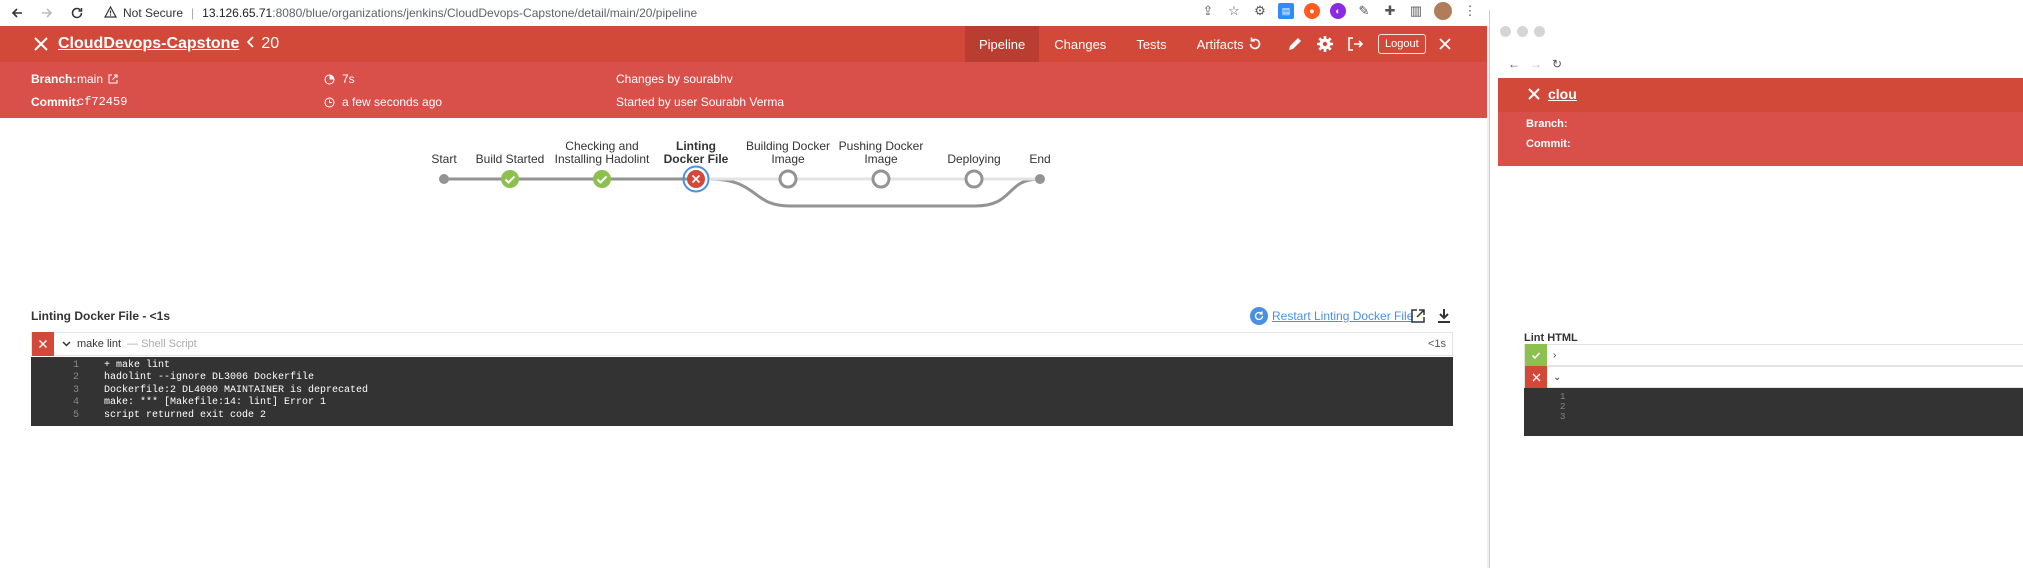  Describe the element at coordinates (1773, 355) in the screenshot. I see `popup-step-row: ›` at that location.